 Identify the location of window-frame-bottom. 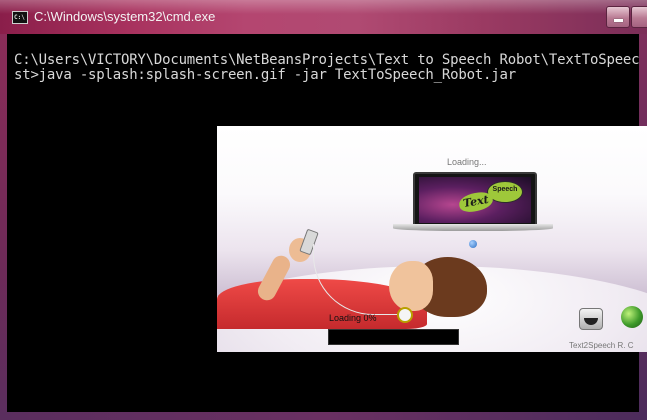
(323, 416).